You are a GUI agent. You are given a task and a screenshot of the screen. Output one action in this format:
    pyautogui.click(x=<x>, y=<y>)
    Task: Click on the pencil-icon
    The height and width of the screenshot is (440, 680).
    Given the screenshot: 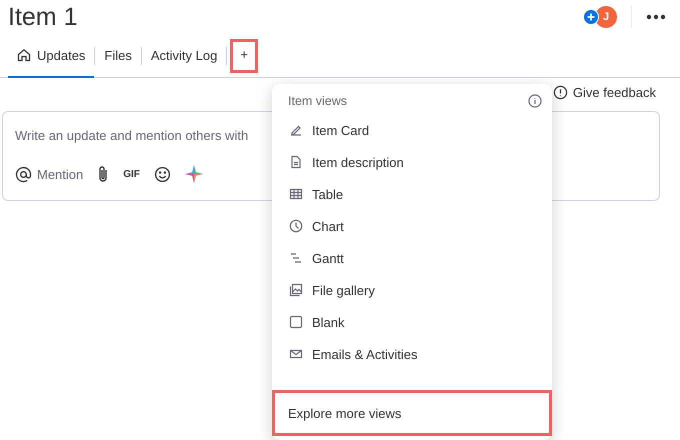 What is the action you would take?
    pyautogui.click(x=296, y=130)
    